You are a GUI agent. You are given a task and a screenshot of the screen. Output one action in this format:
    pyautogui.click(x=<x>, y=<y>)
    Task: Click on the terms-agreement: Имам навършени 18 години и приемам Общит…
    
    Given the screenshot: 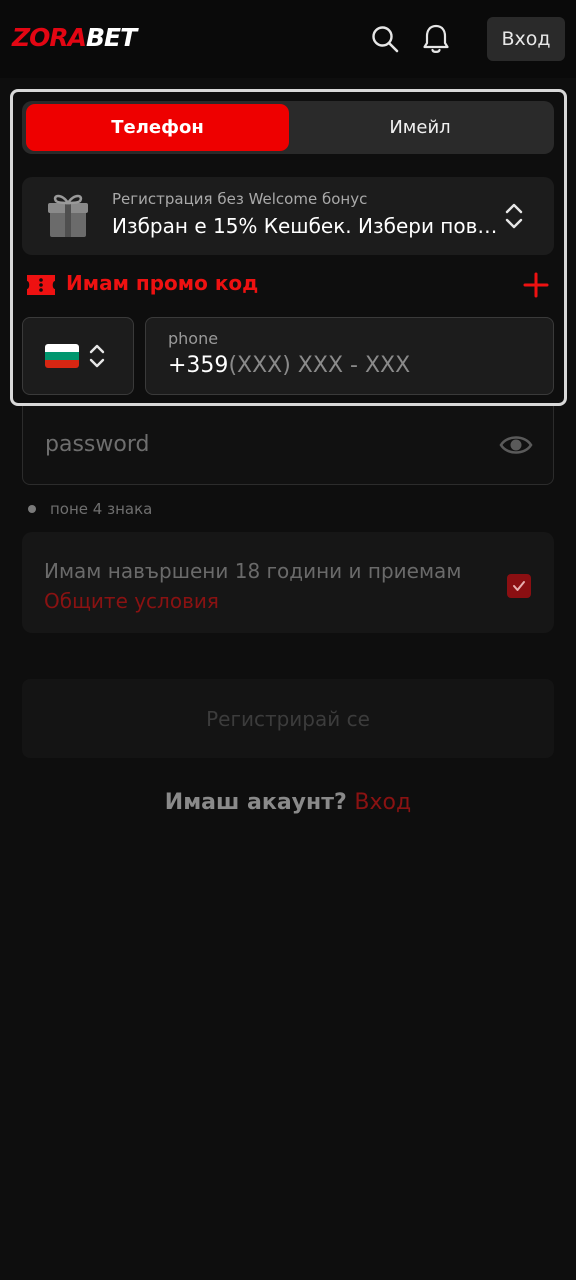 What is the action you would take?
    pyautogui.click(x=288, y=582)
    